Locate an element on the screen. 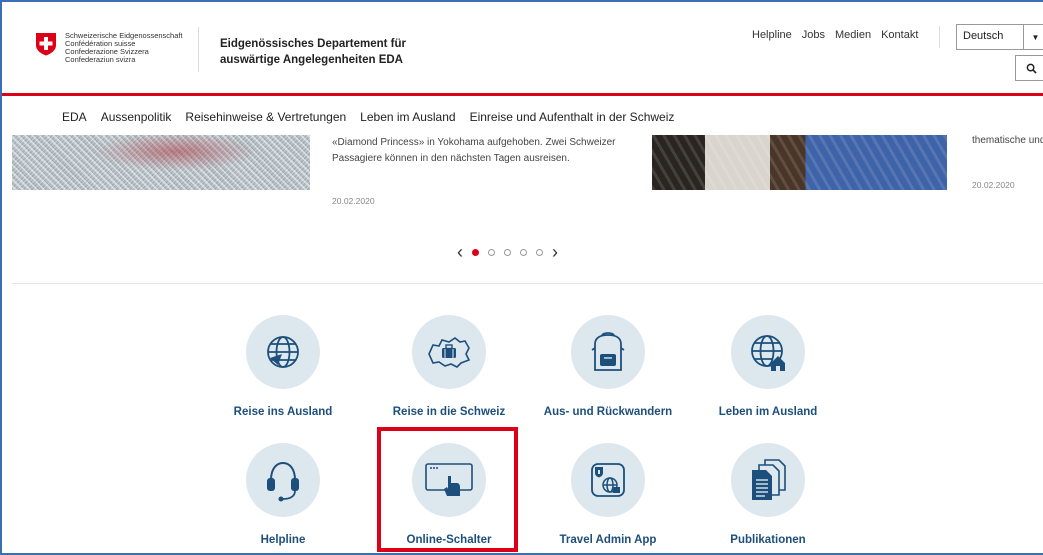 Image resolution: width=1043 pixels, height=555 pixels. search-button is located at coordinates (1029, 68).